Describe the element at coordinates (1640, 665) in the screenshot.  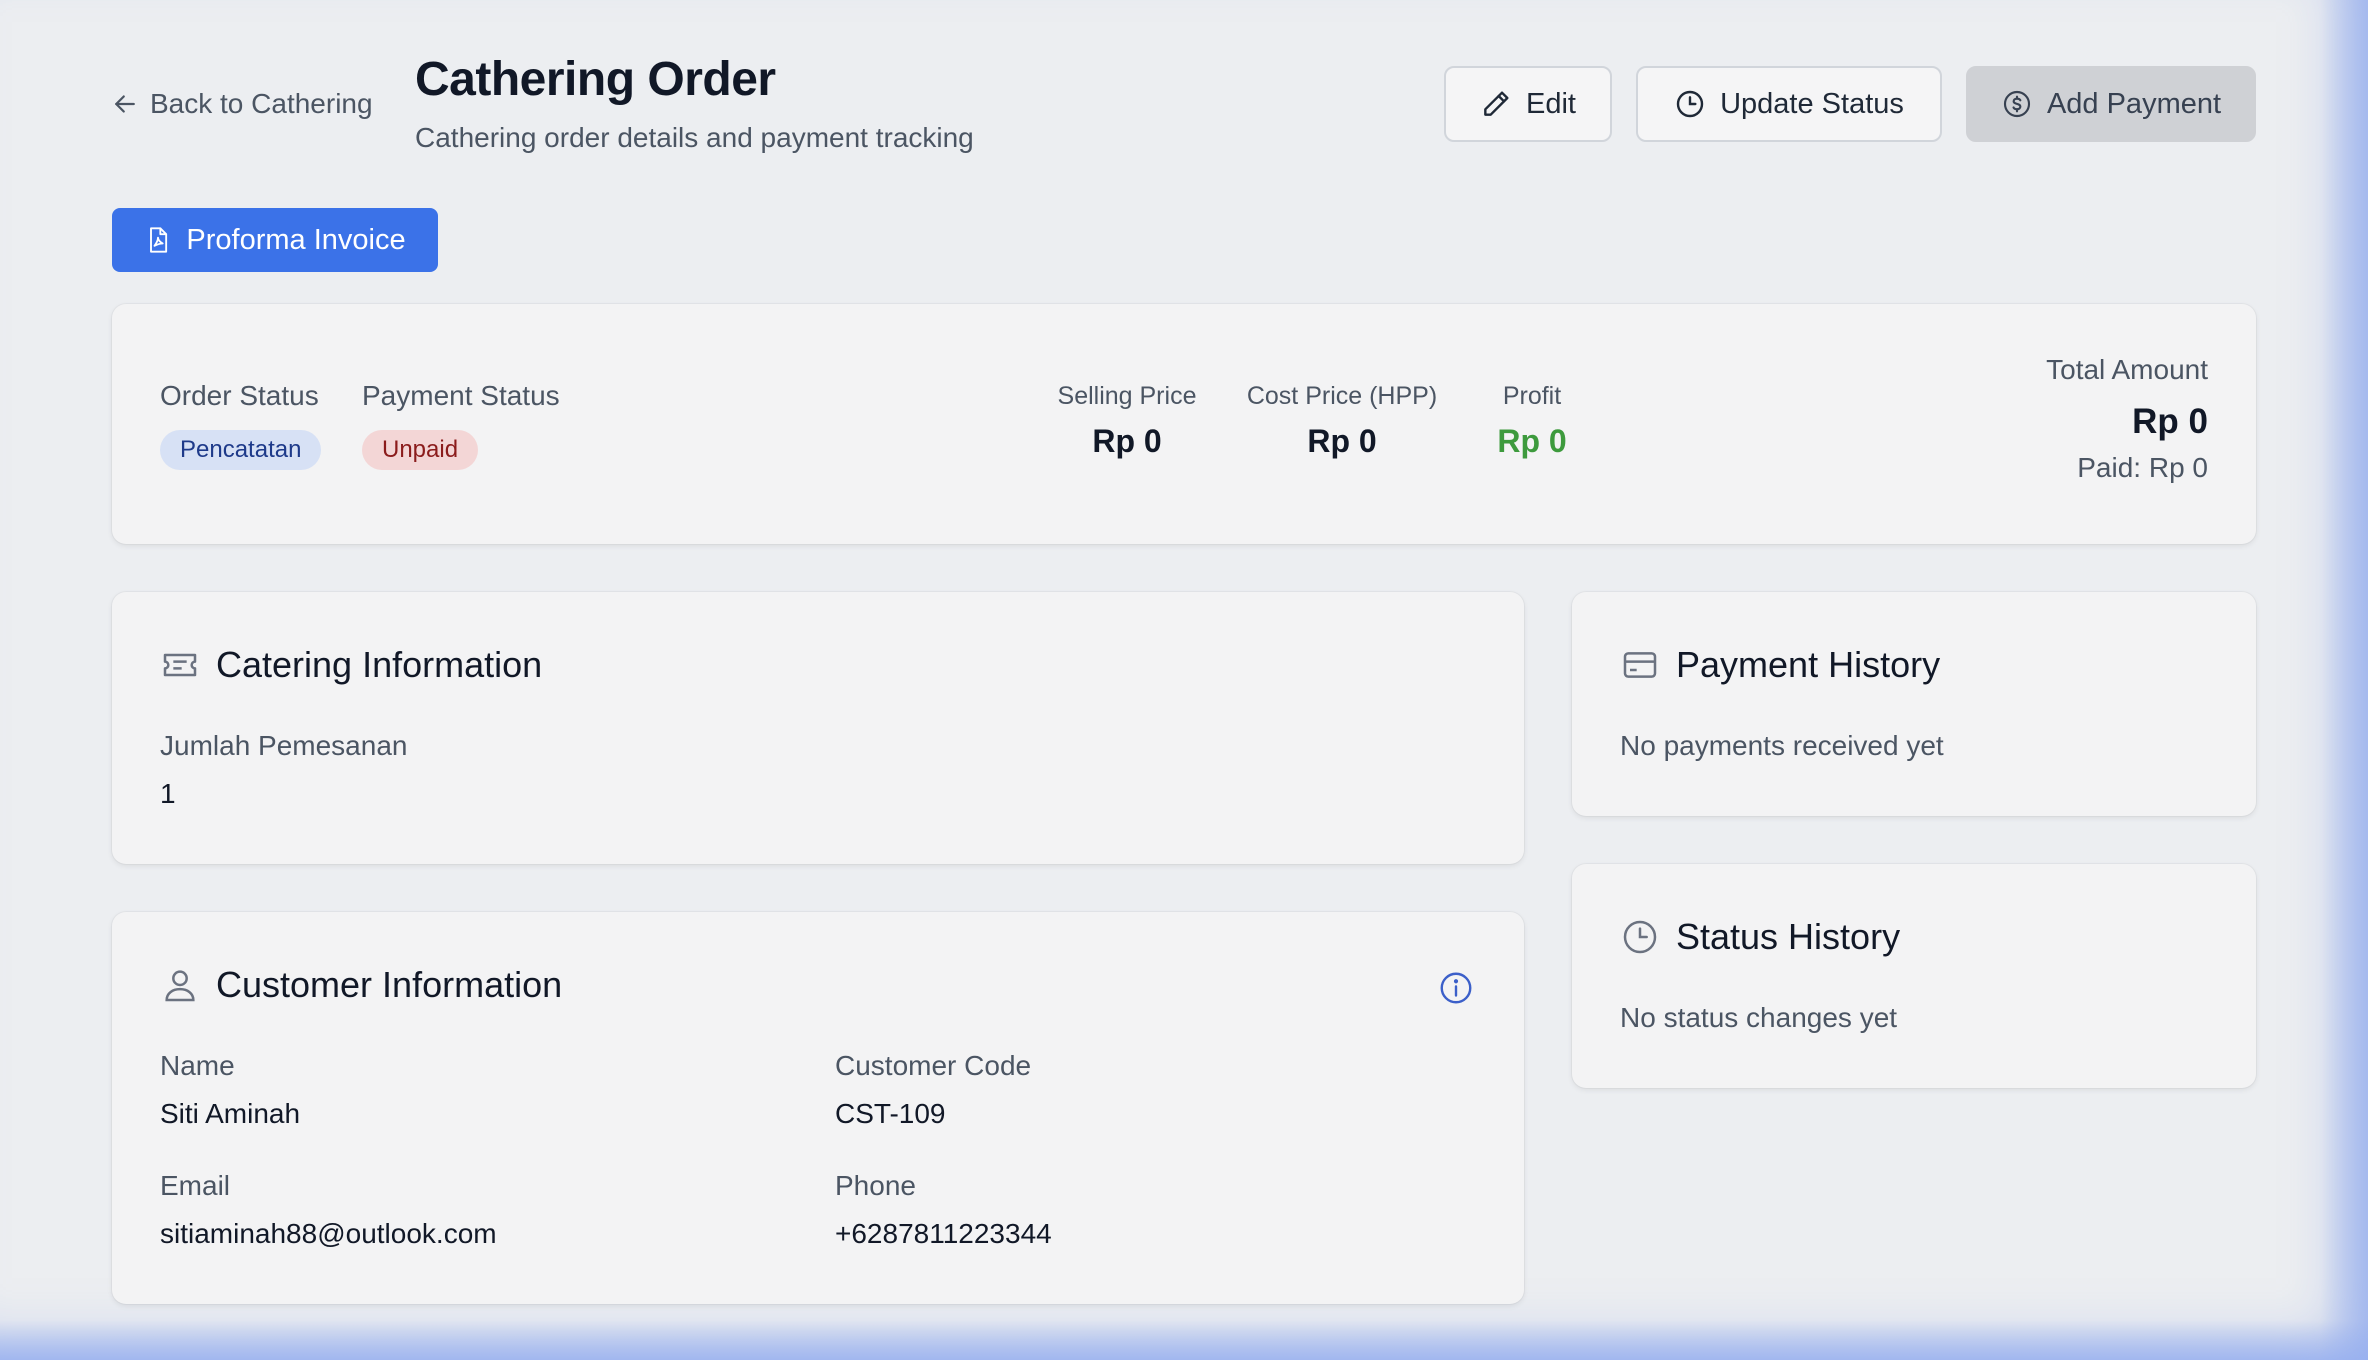
I see `credit-card-icon` at that location.